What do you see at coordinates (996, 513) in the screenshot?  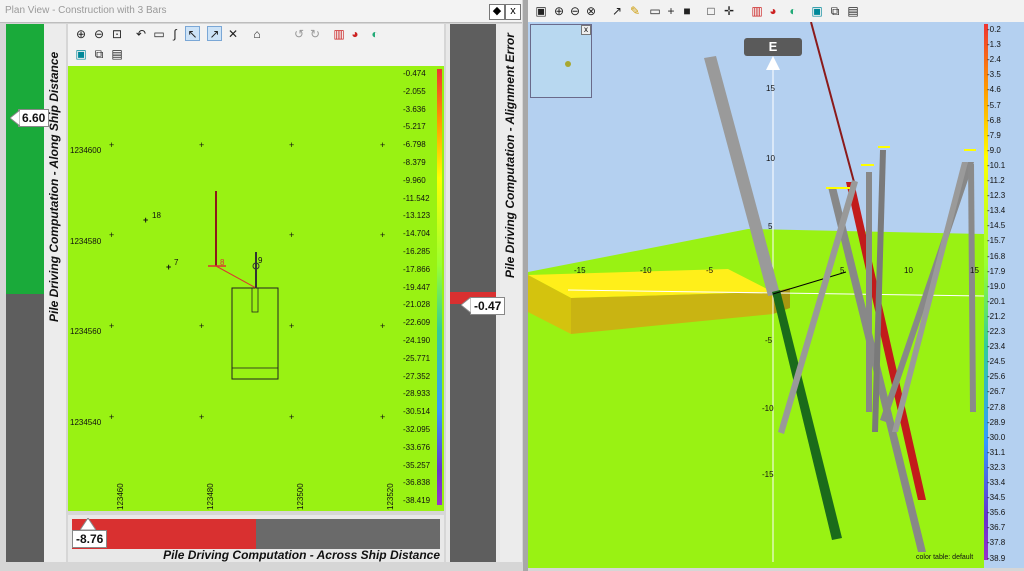 I see `view3d-colorbar-label: -35.6` at bounding box center [996, 513].